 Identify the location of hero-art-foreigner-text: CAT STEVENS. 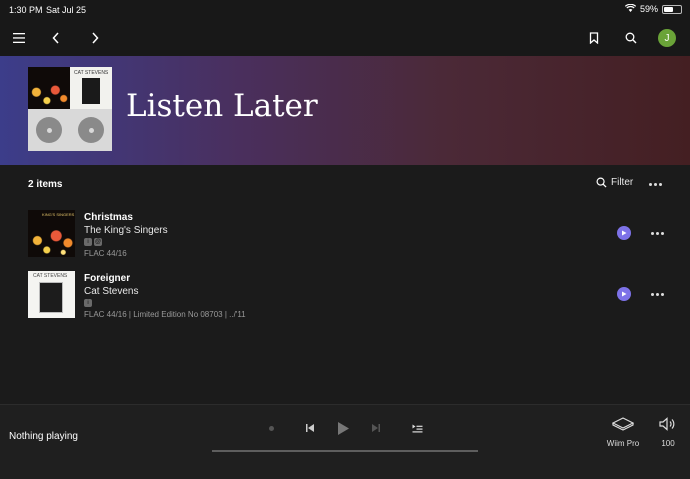
(91, 73).